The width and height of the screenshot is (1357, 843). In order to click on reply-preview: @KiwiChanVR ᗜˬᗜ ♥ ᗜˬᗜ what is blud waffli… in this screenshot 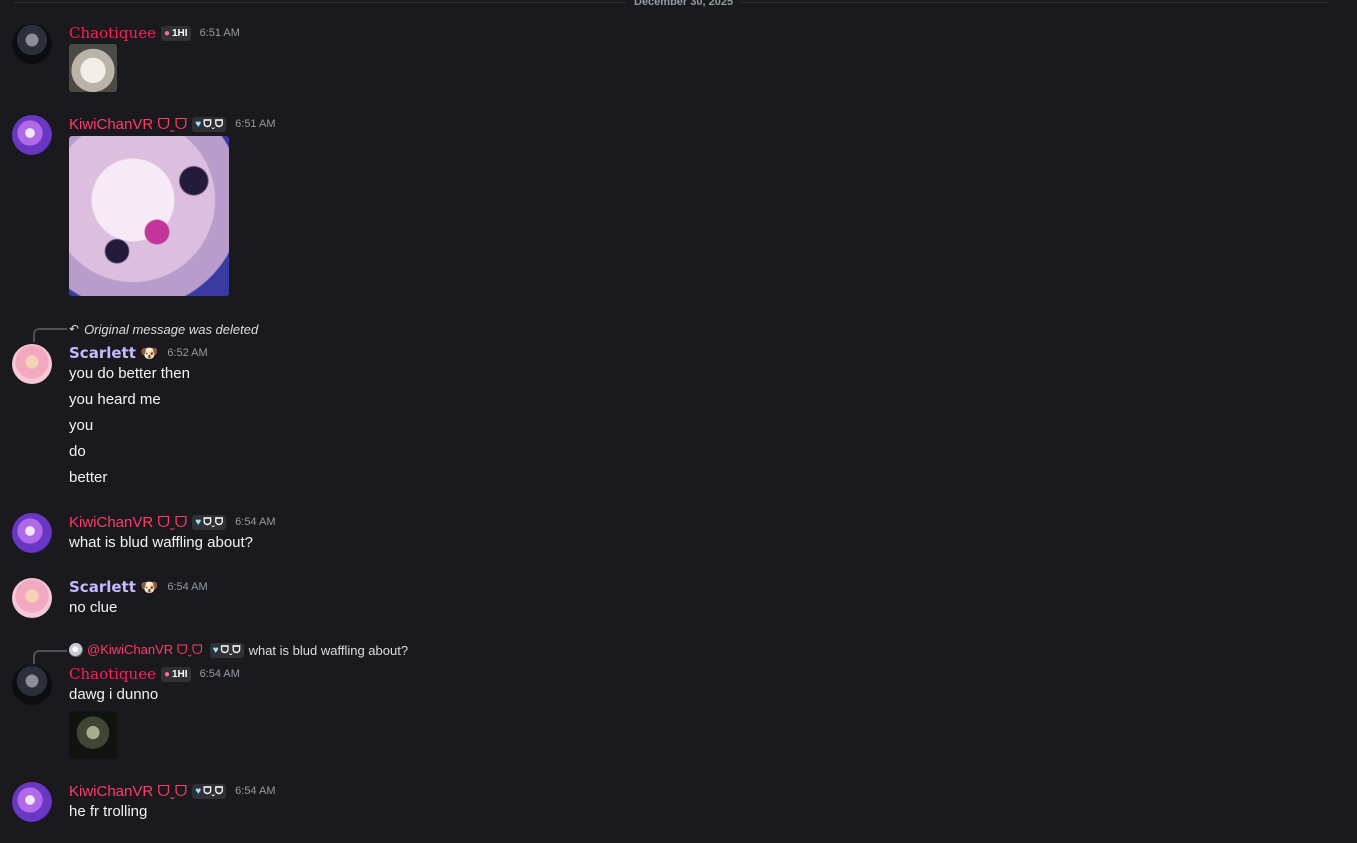, I will do `click(238, 650)`.